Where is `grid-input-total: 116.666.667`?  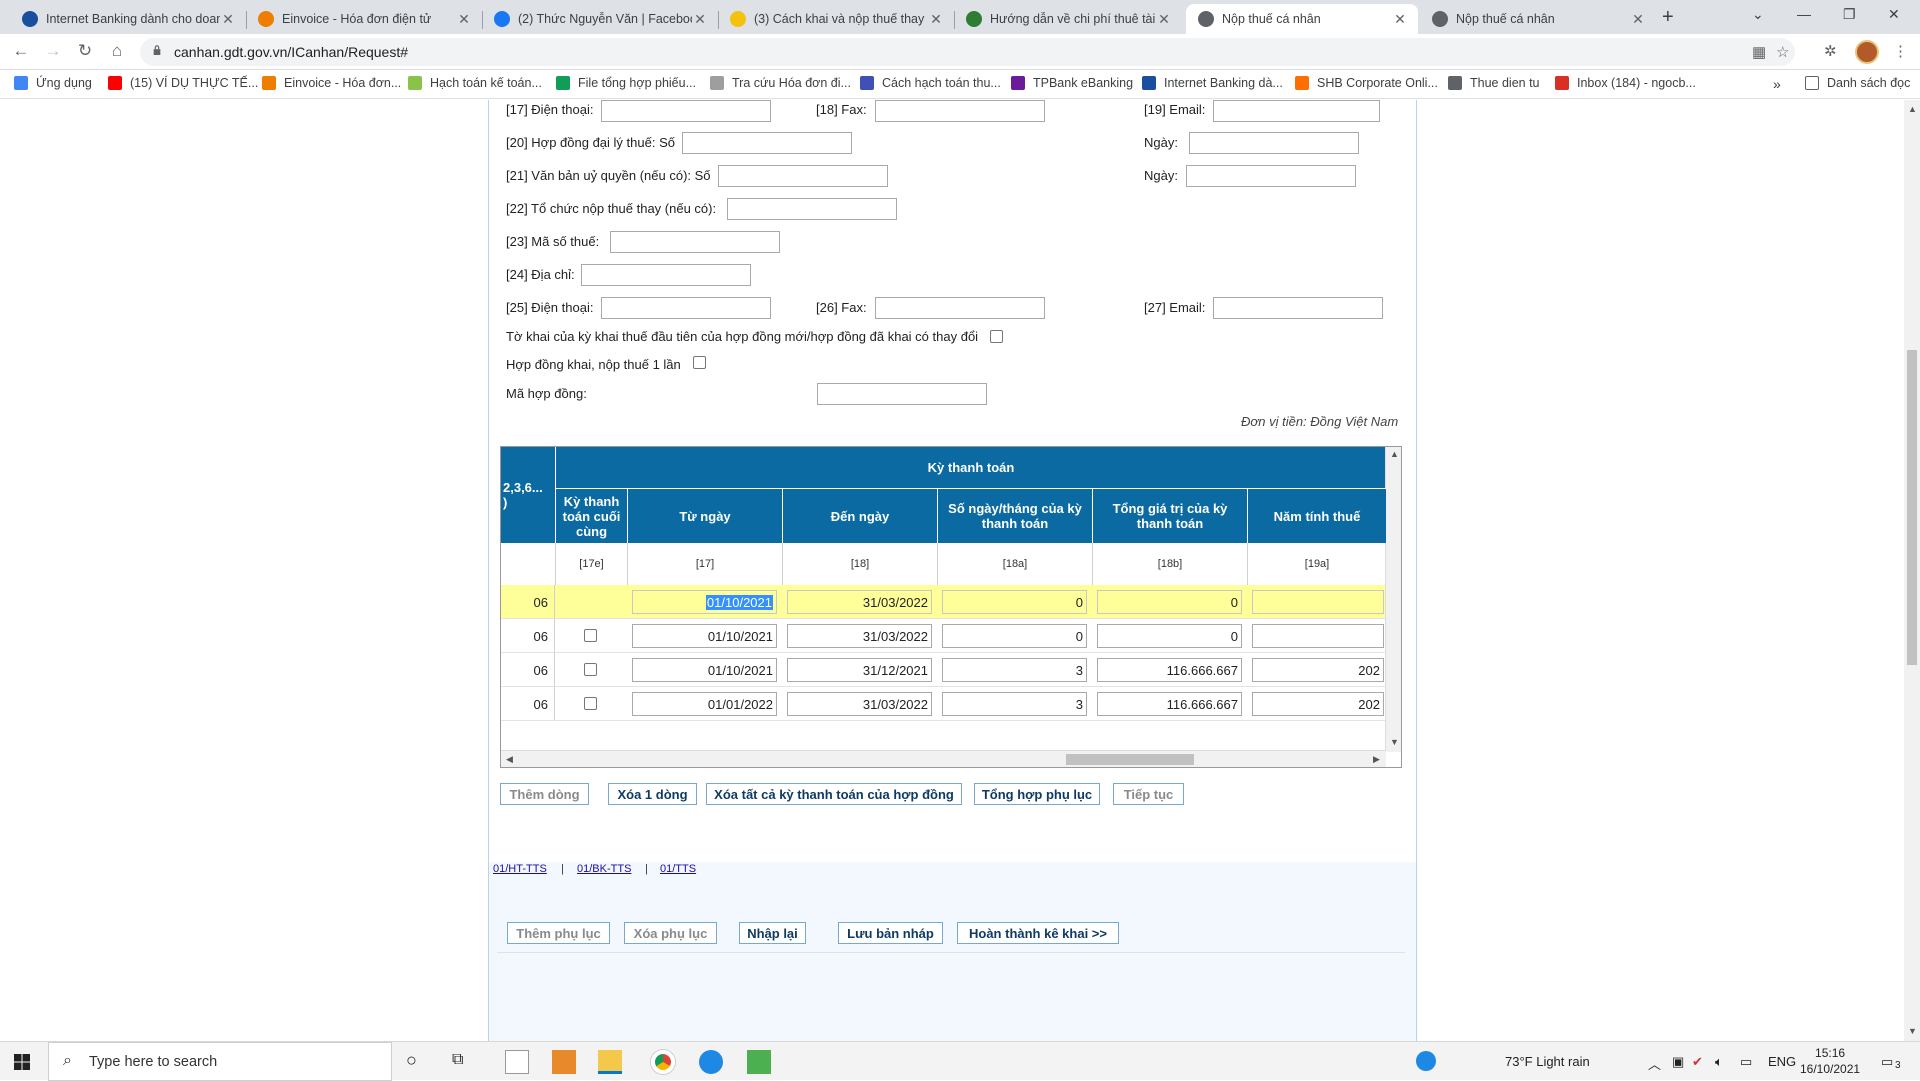
grid-input-total: 116.666.667 is located at coordinates (1169, 704).